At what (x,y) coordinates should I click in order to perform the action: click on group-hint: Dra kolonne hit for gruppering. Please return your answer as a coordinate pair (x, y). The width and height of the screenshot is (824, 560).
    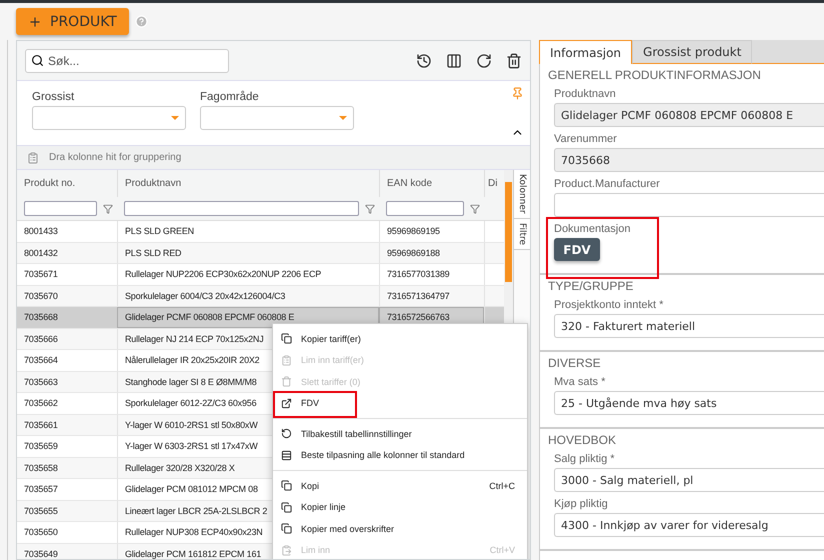
    Looking at the image, I should click on (115, 157).